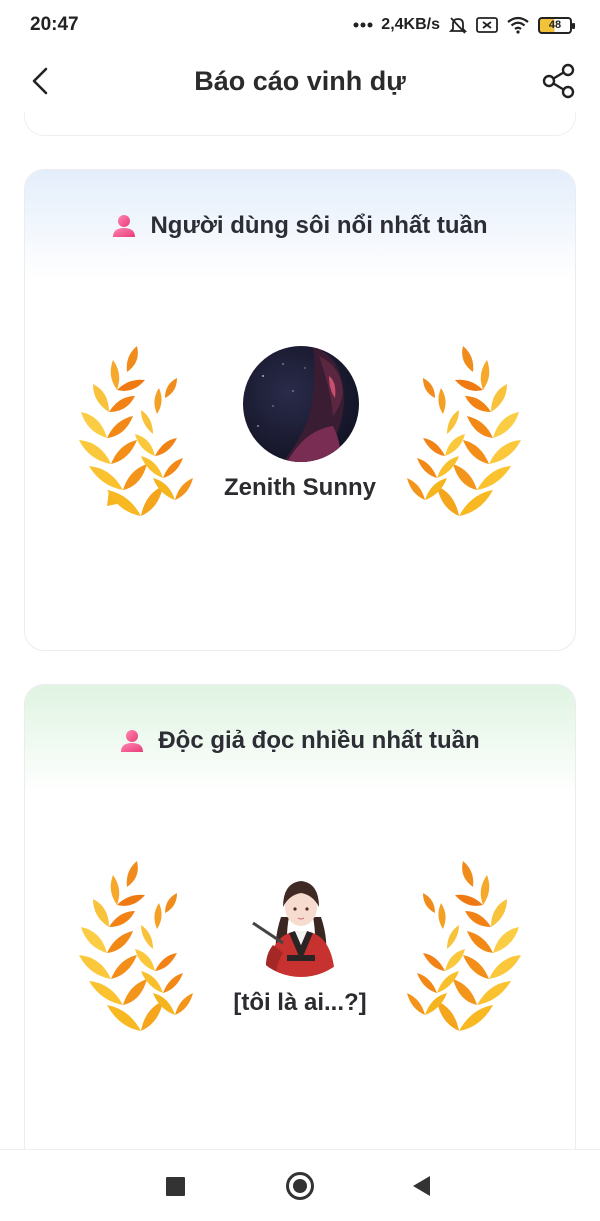 The width and height of the screenshot is (600, 1221). What do you see at coordinates (518, 25) in the screenshot?
I see `wifi-icon` at bounding box center [518, 25].